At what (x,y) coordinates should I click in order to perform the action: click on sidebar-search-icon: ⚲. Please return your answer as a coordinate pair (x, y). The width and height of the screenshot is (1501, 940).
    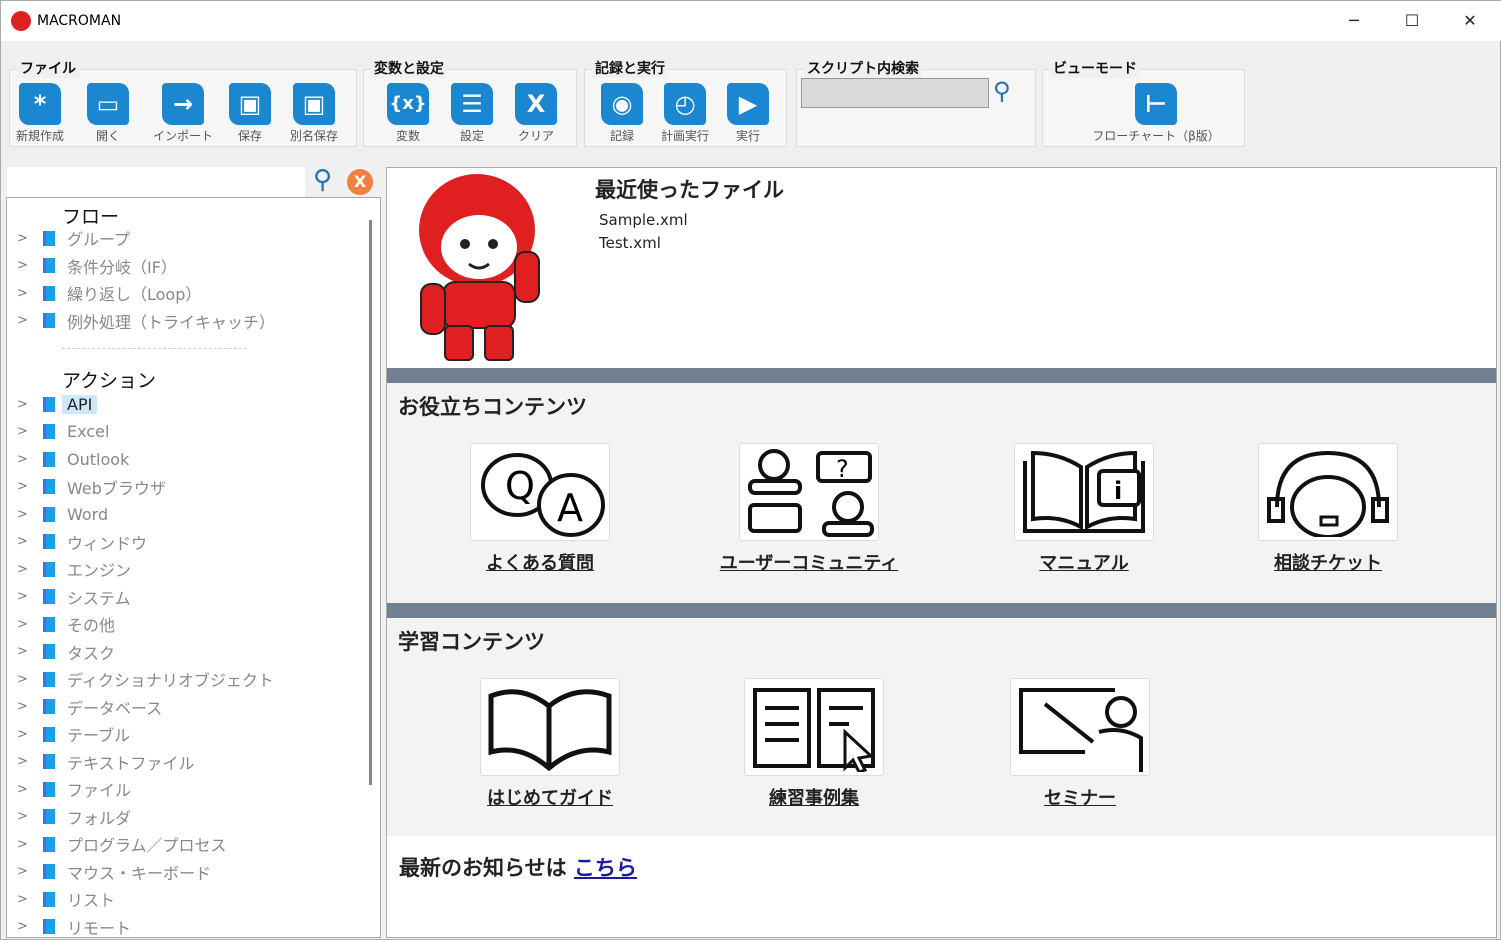
    Looking at the image, I should click on (322, 180).